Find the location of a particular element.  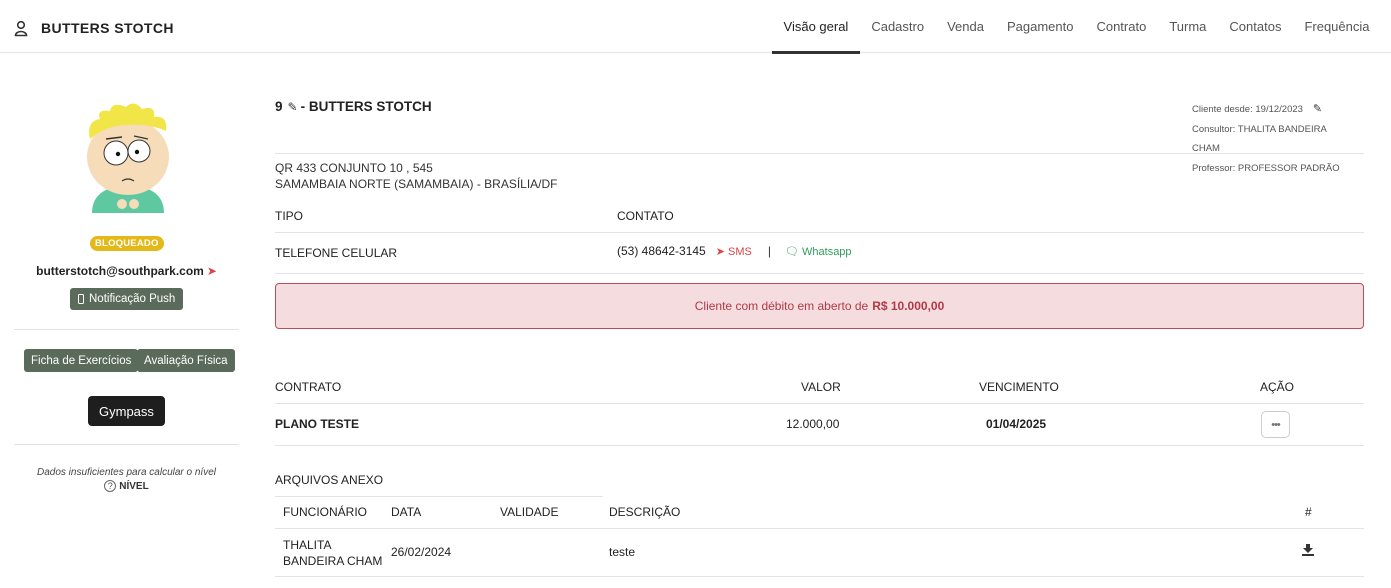

edit-since-pencil-icon: ✎ is located at coordinates (1317, 110).